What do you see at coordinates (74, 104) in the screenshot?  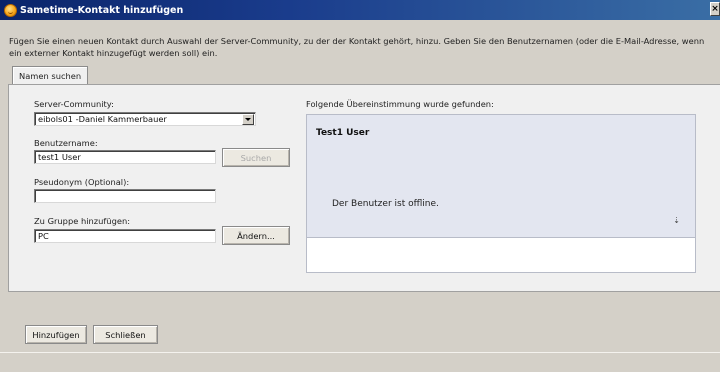 I see `community-label: Server-Community:` at bounding box center [74, 104].